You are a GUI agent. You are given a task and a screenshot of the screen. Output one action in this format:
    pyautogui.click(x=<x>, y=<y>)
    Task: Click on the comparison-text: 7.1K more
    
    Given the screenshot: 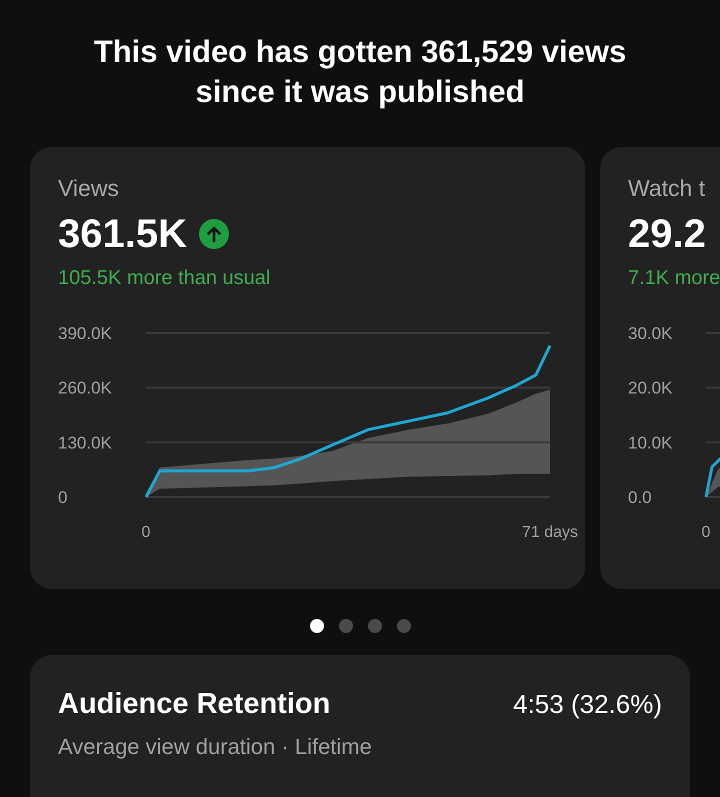 What is the action you would take?
    pyautogui.click(x=674, y=279)
    